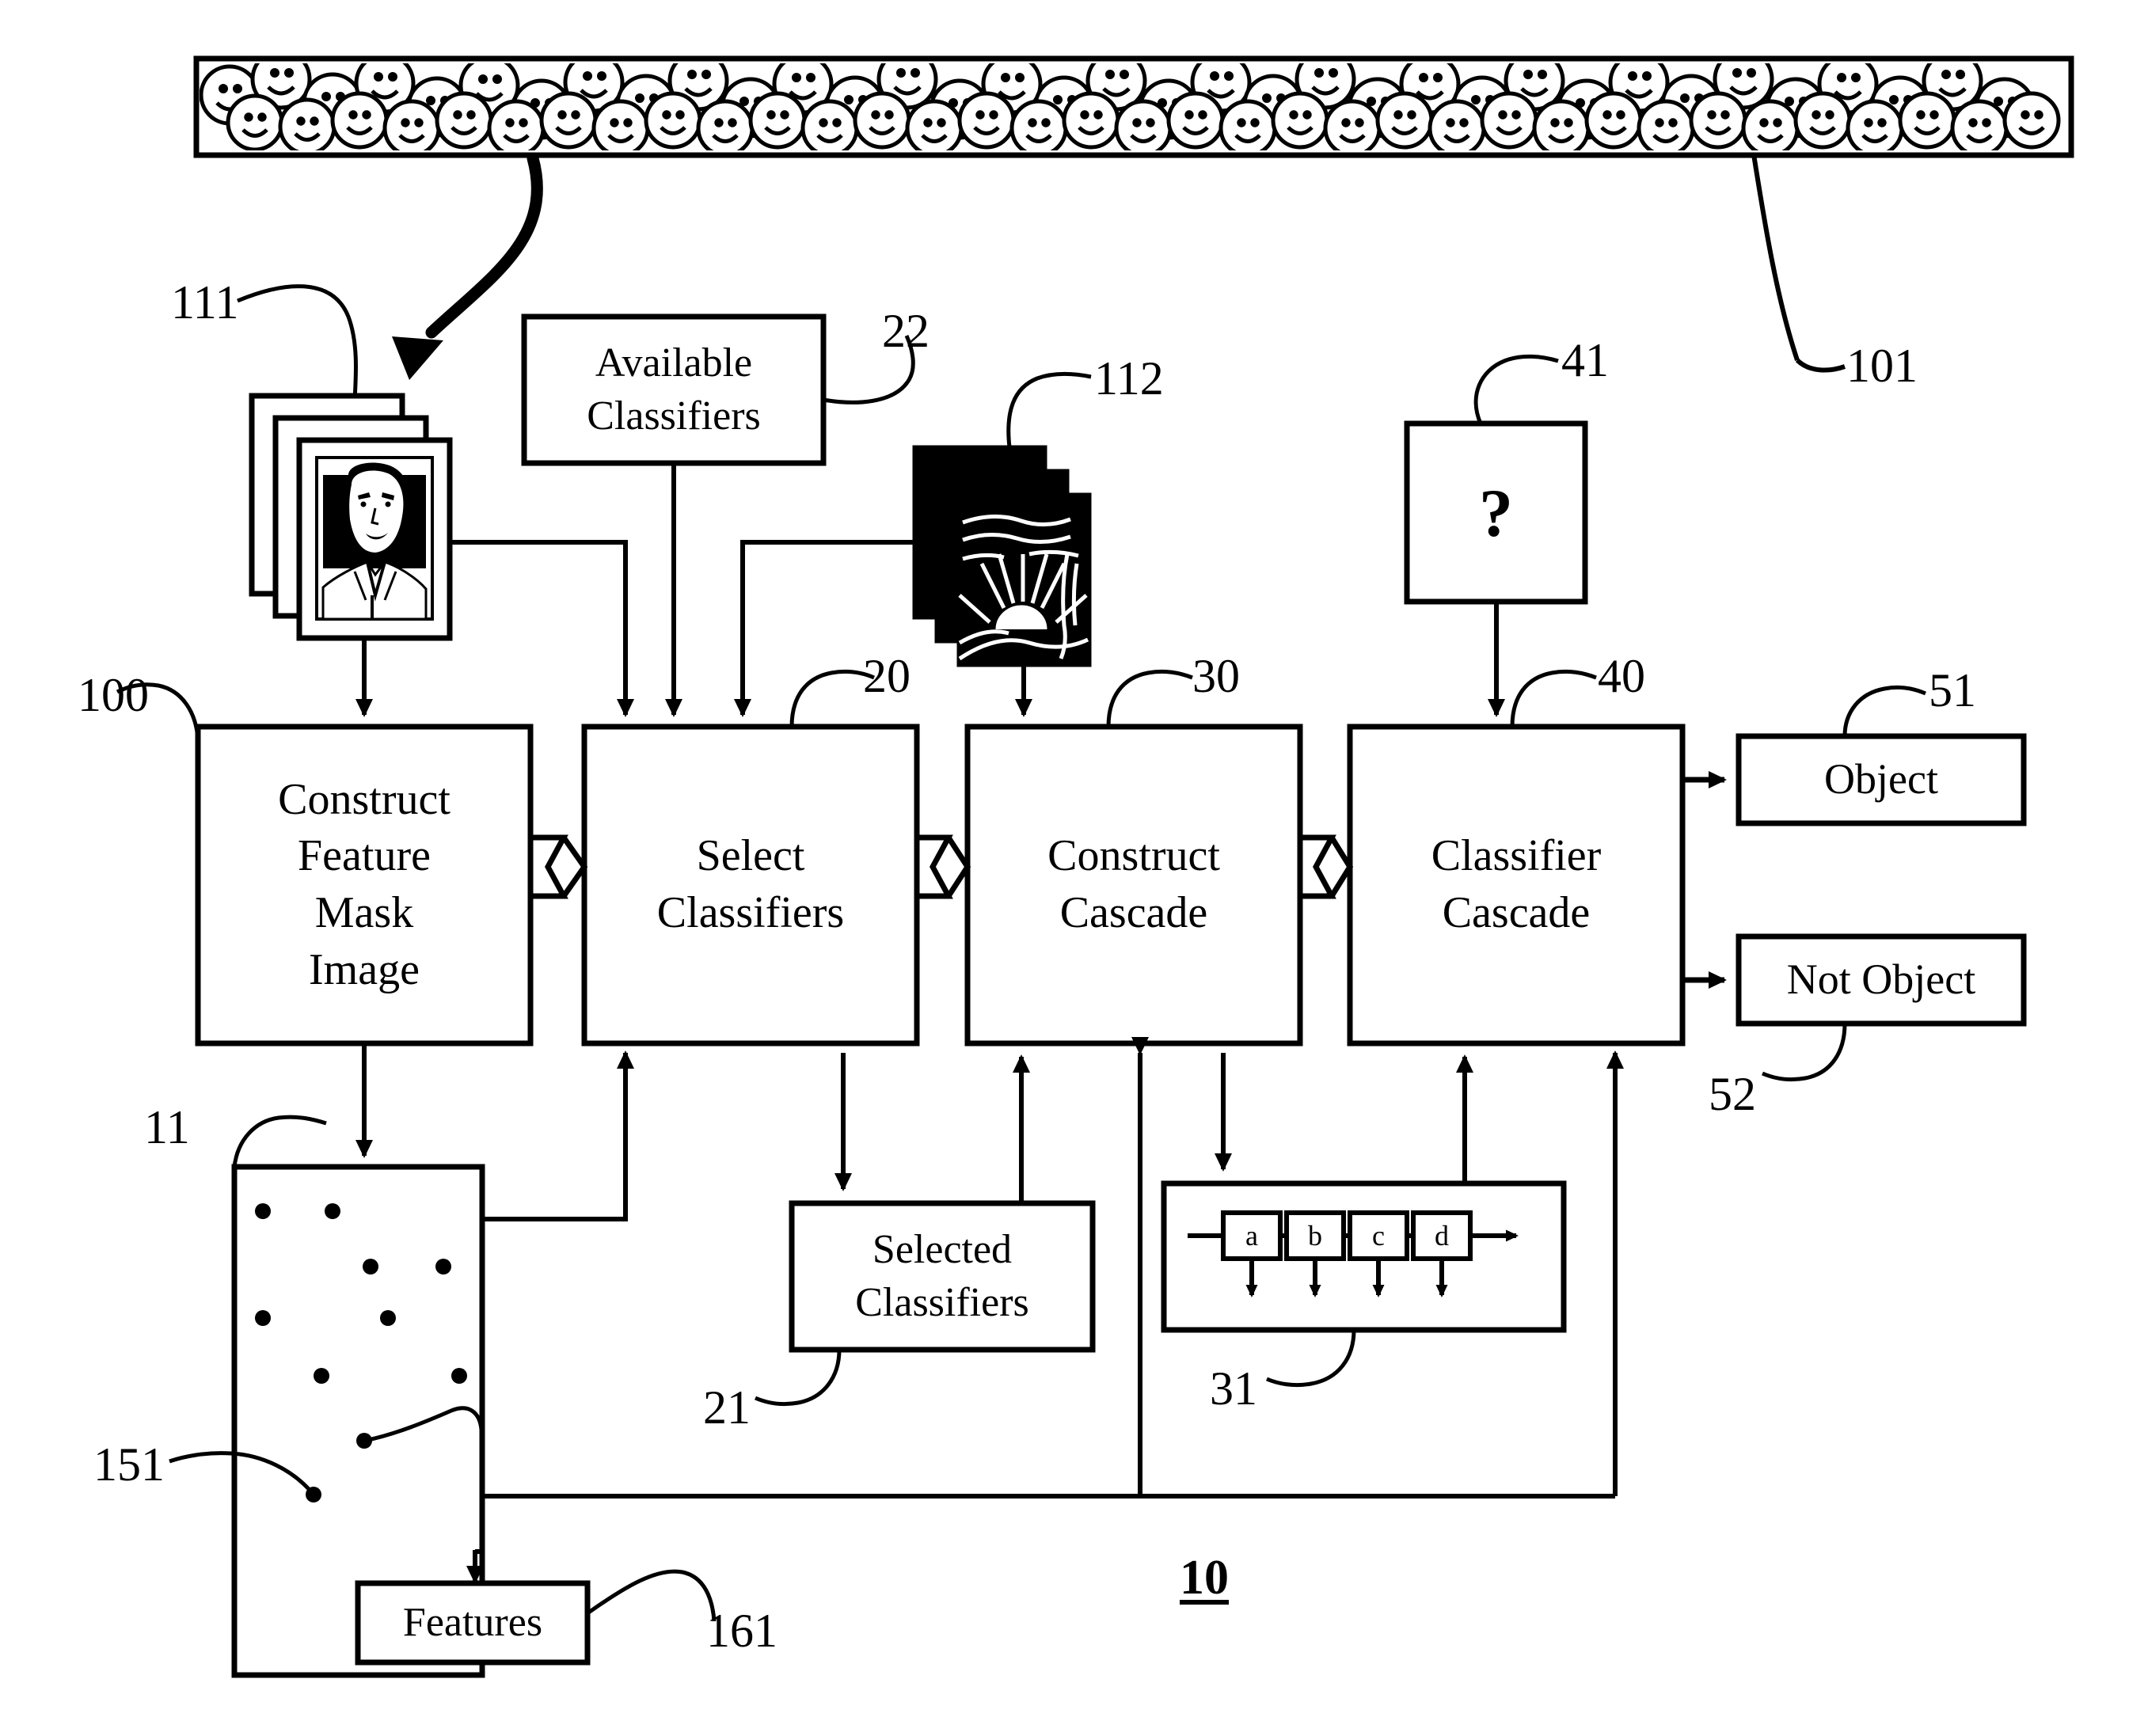 The image size is (2129, 1736). What do you see at coordinates (727, 1408) in the screenshot?
I see `ref-label-21: 21` at bounding box center [727, 1408].